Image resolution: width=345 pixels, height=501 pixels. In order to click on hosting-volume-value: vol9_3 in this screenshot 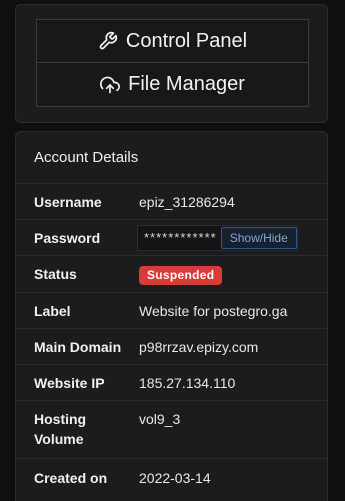, I will do `click(160, 419)`.